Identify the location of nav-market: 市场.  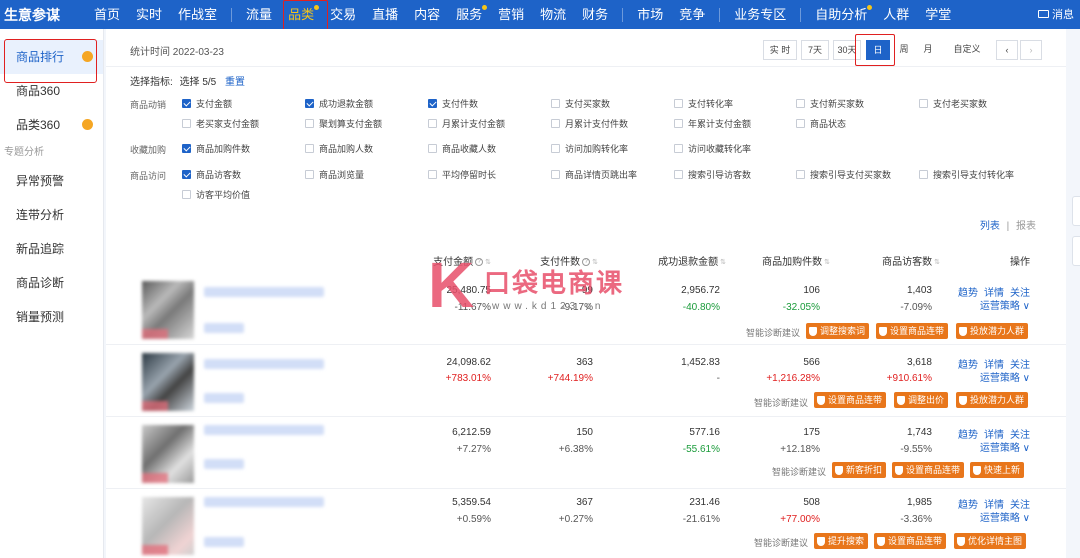
(650, 14).